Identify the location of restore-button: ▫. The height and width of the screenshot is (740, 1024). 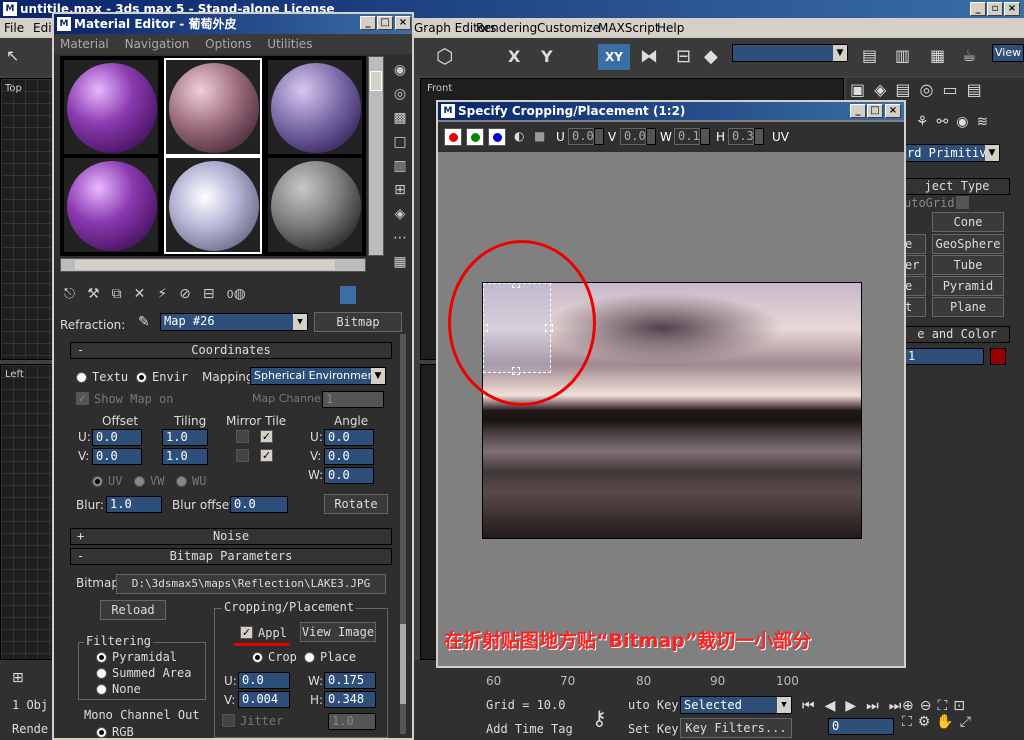
(995, 9).